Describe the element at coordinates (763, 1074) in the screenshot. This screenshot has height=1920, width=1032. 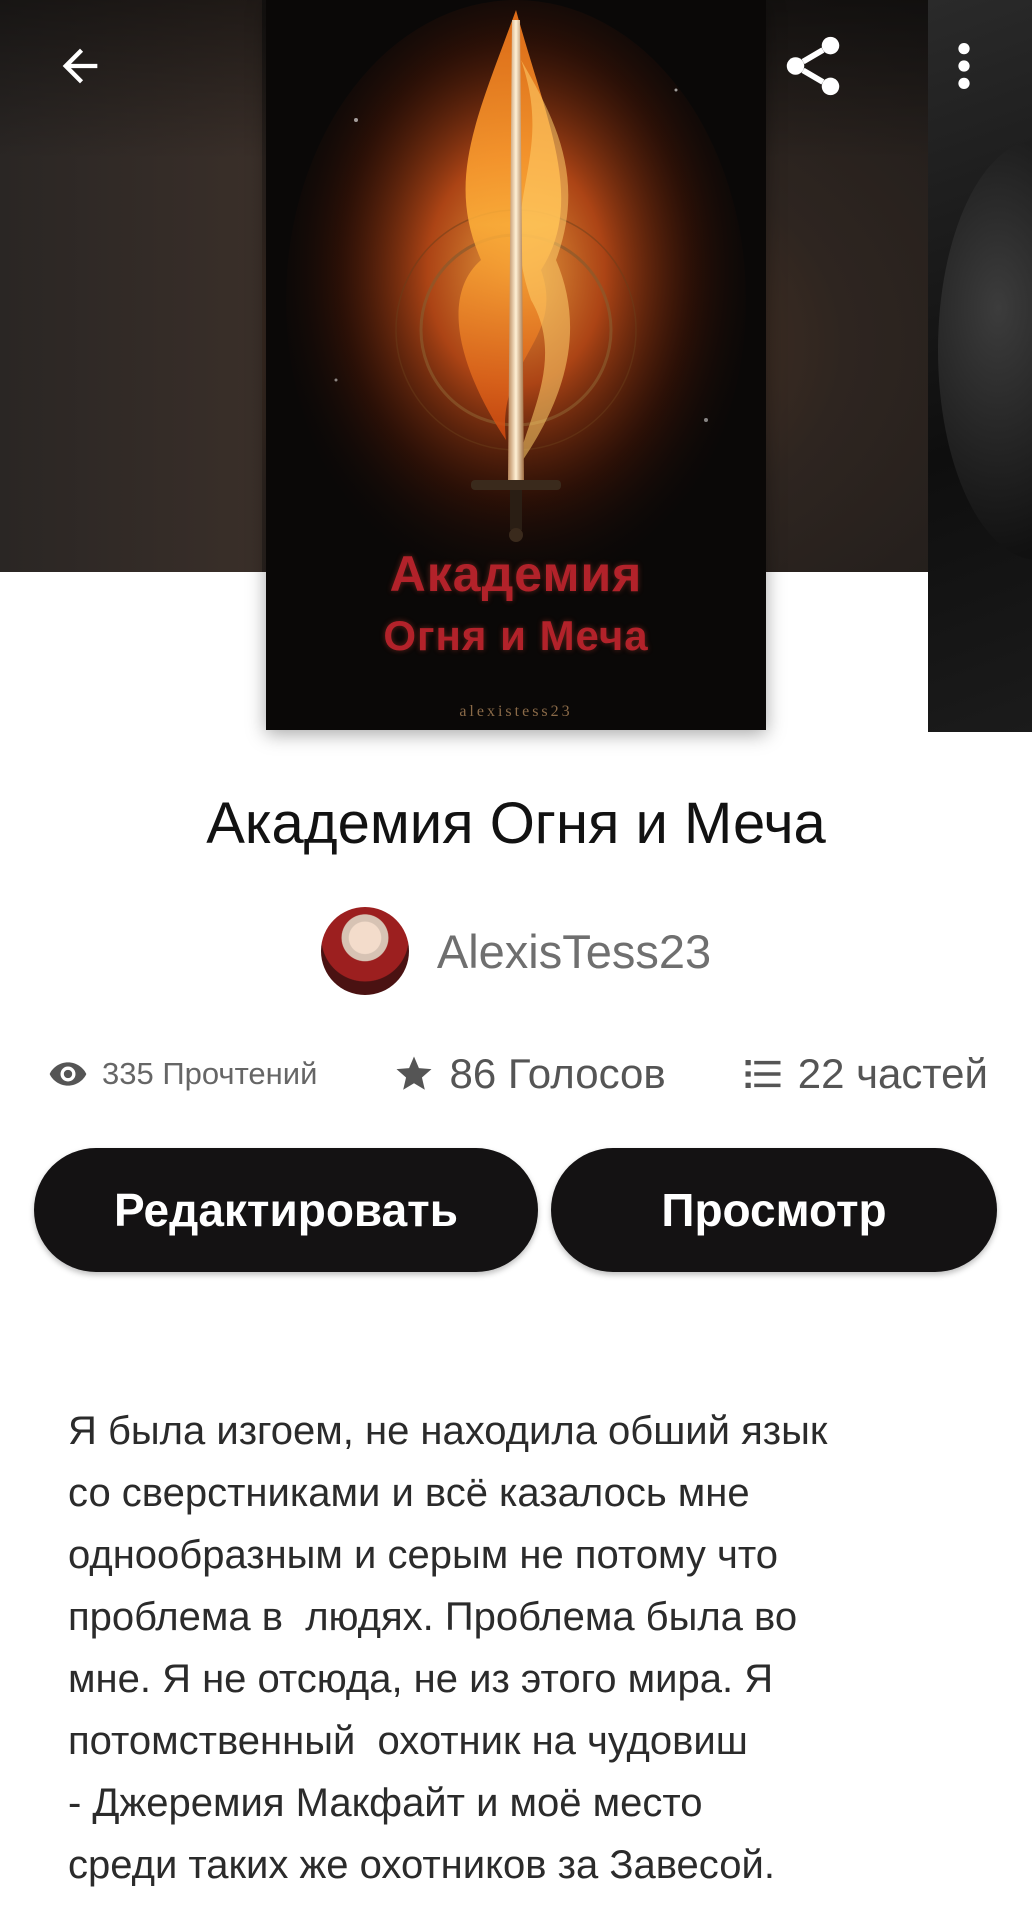
I see `list-icon` at that location.